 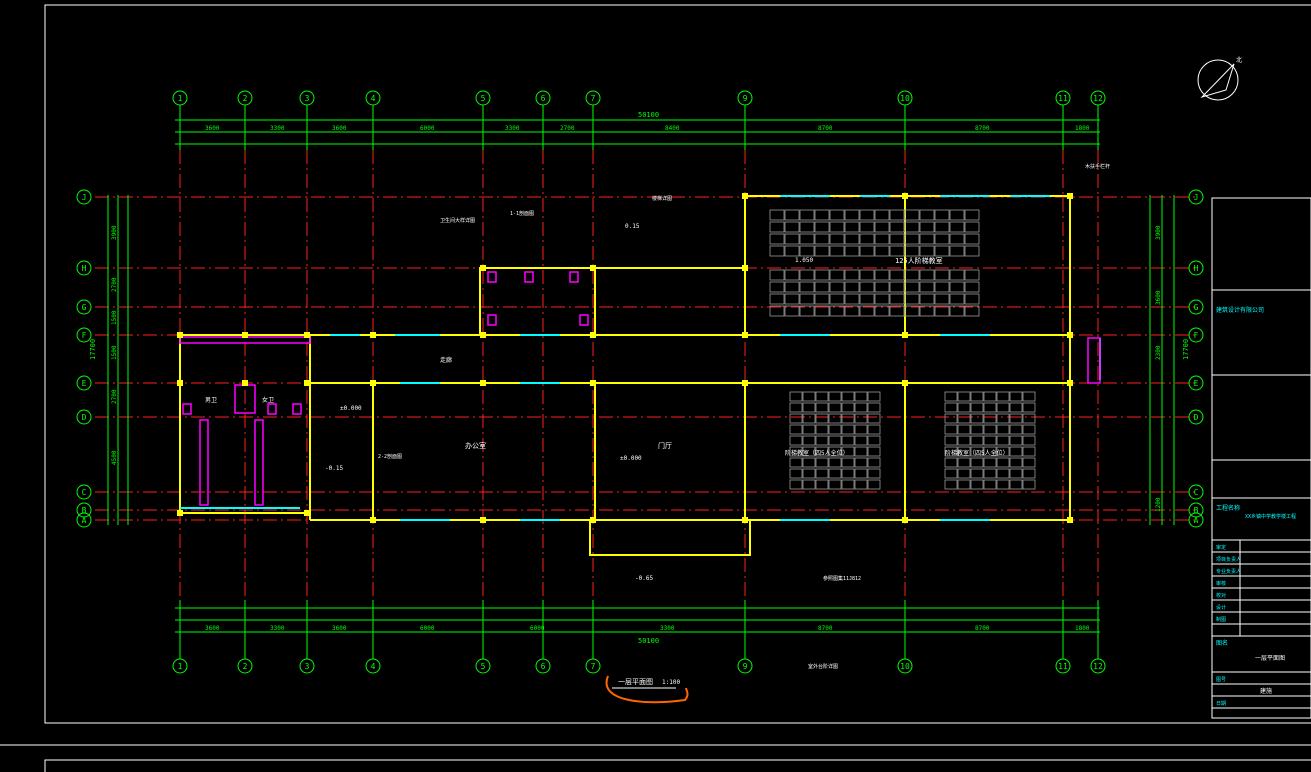 I want to click on axis-col-bottom-10: 12, so click(x=1098, y=666).